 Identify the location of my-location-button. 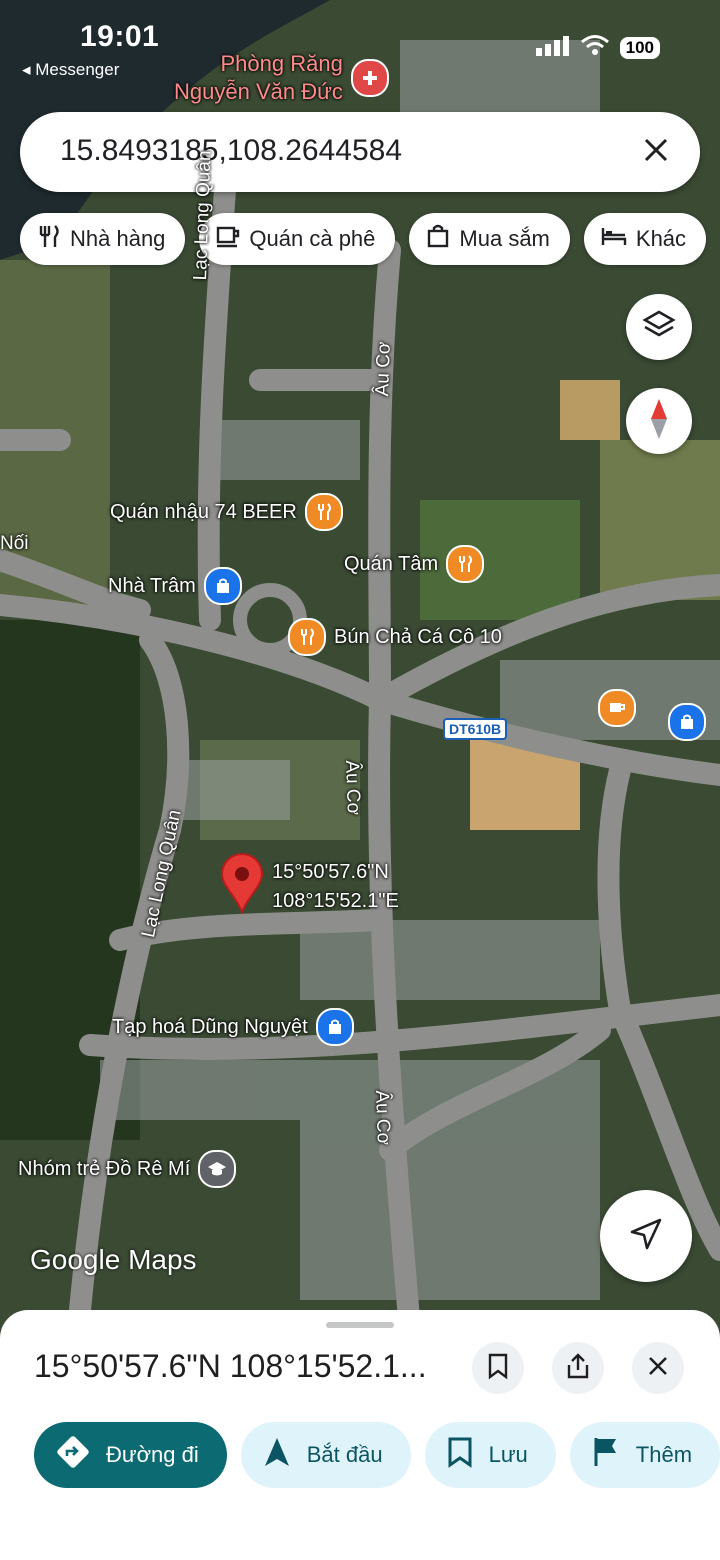
(646, 1236).